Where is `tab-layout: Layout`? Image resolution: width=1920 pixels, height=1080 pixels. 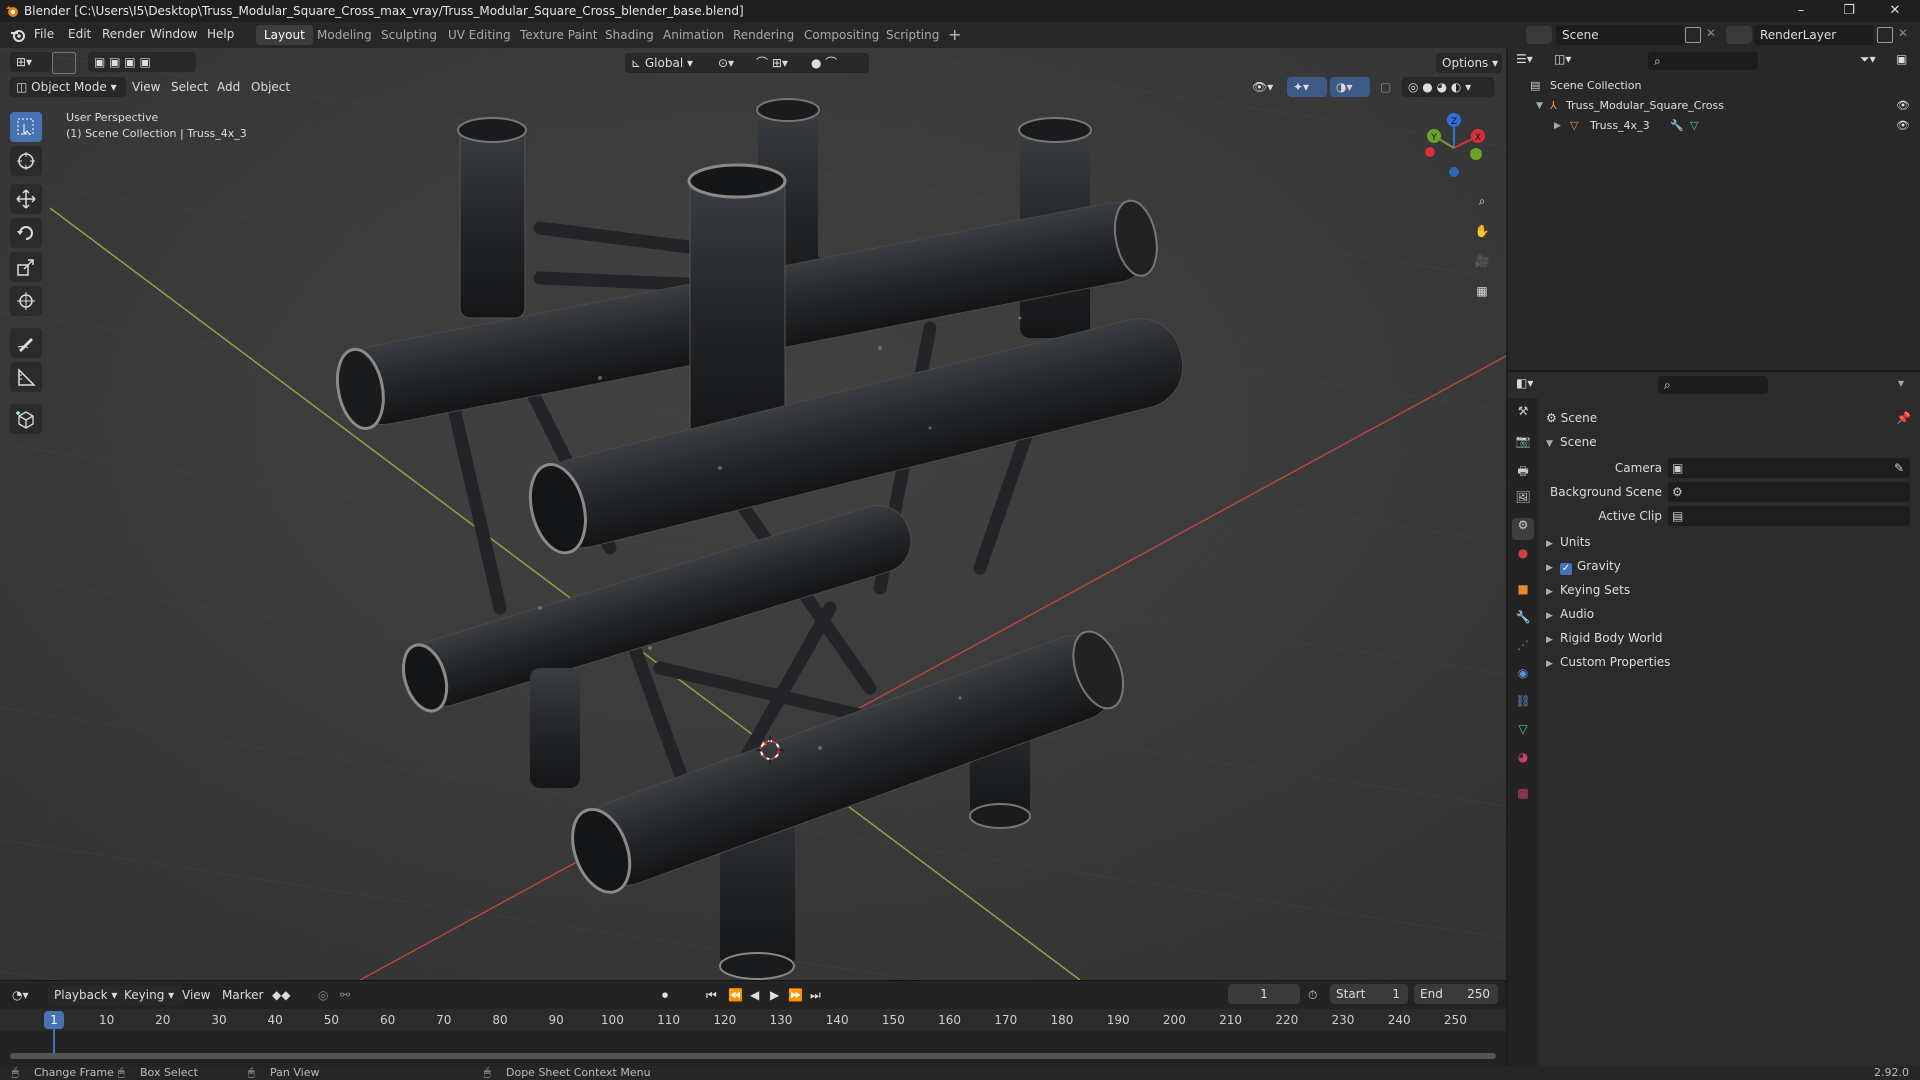
tab-layout: Layout is located at coordinates (284, 35).